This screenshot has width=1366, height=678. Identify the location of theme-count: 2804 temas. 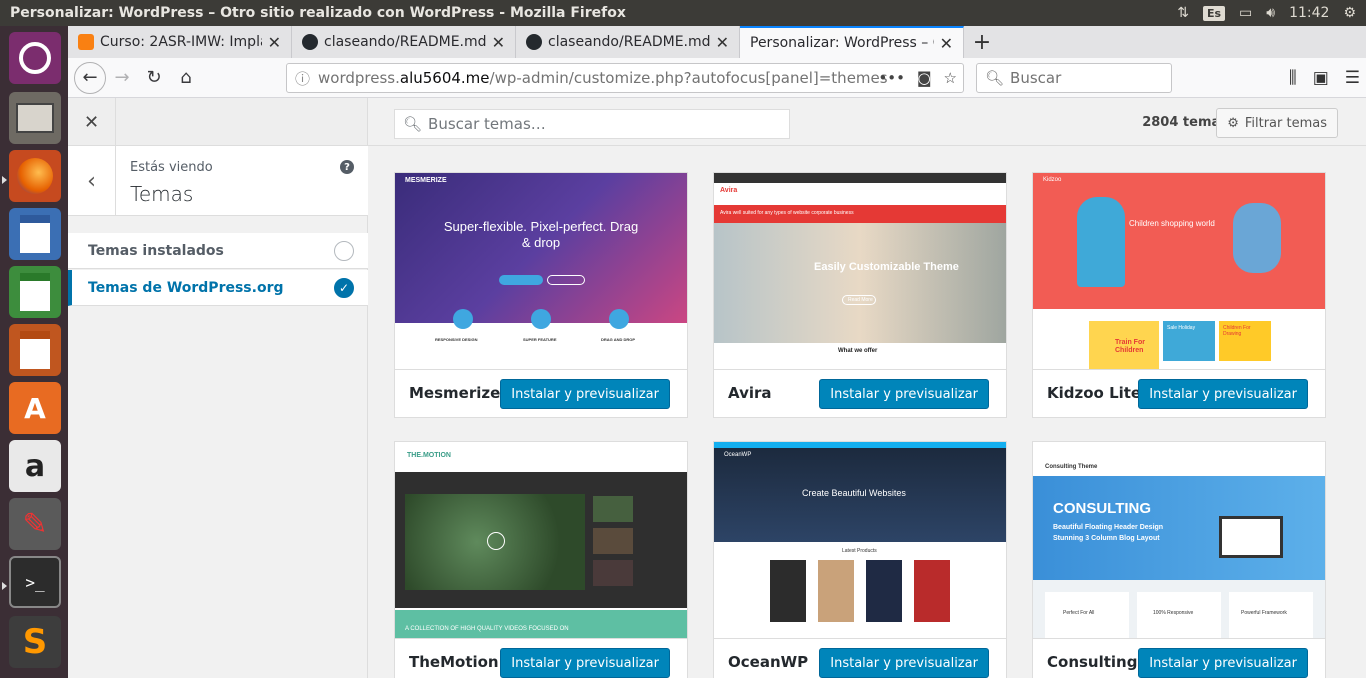
(1185, 122).